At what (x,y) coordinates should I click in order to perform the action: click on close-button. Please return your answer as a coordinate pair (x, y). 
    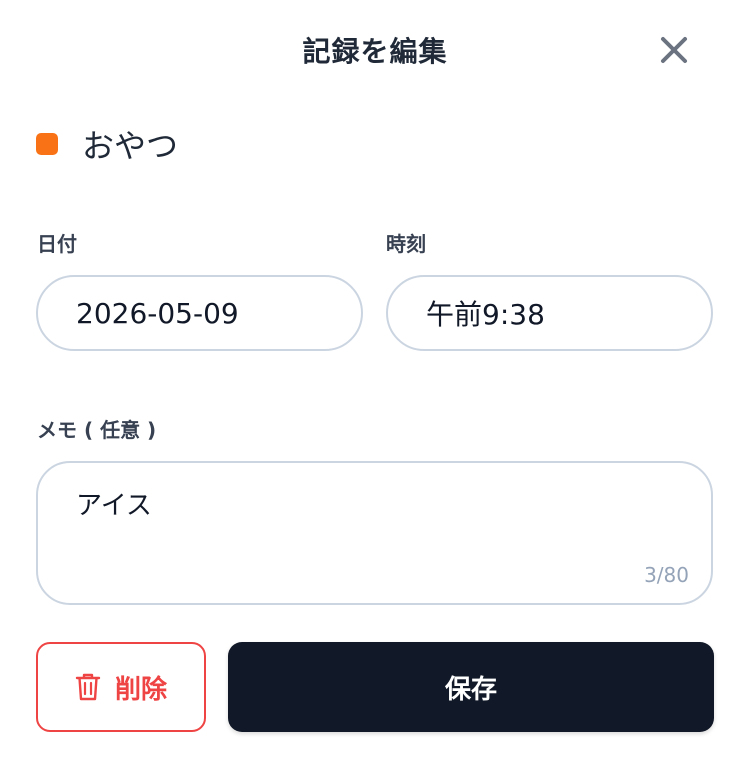
    Looking at the image, I should click on (674, 50).